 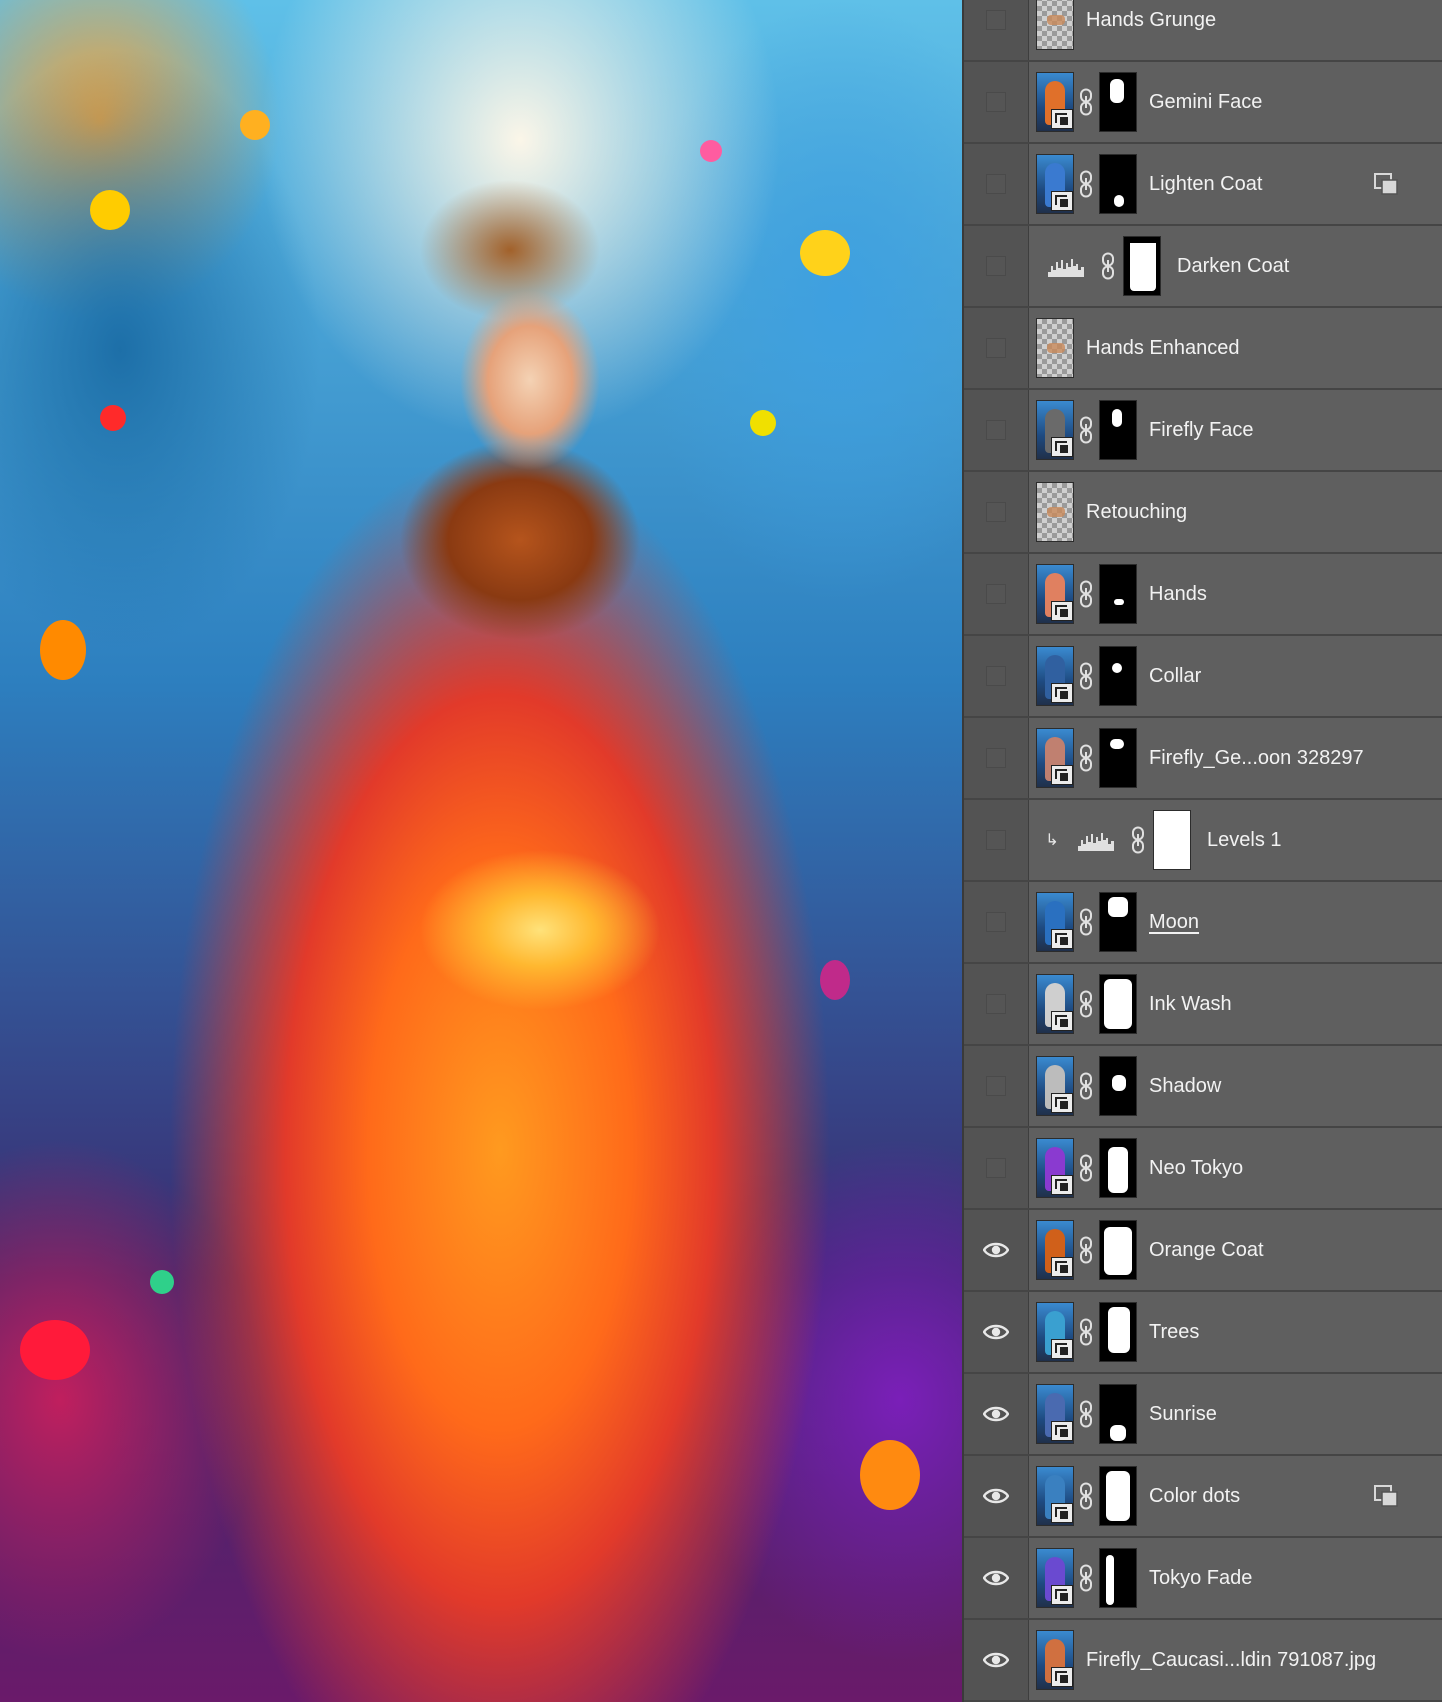 What do you see at coordinates (1235, 1496) in the screenshot?
I see `layer-content: Color dots` at bounding box center [1235, 1496].